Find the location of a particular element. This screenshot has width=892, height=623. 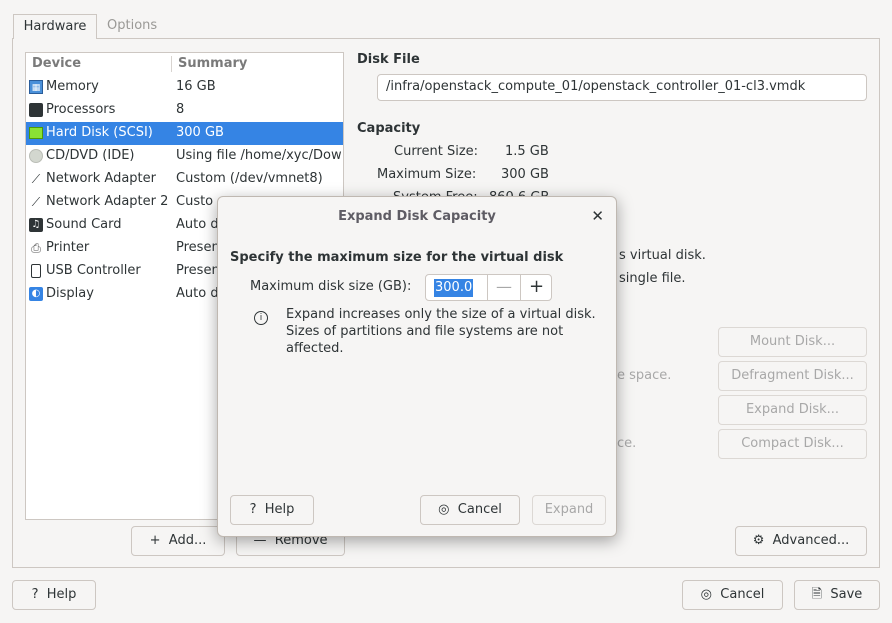

device-row-hard-disk: Hard Disk (SCSI) 300 GB is located at coordinates (184, 133).